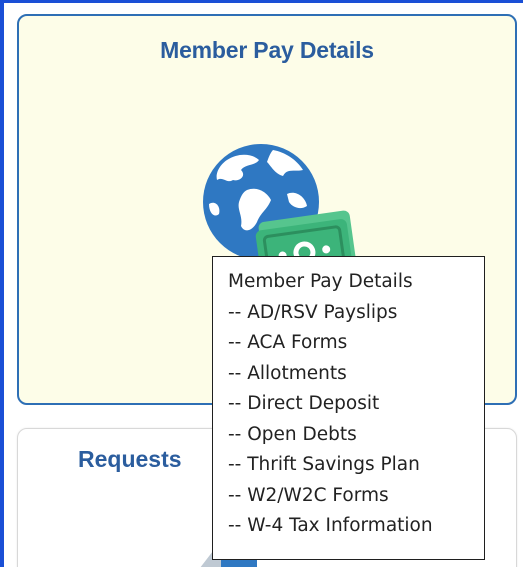 Image resolution: width=523 pixels, height=567 pixels. Describe the element at coordinates (261, 1) in the screenshot. I see `window-top-border` at that location.